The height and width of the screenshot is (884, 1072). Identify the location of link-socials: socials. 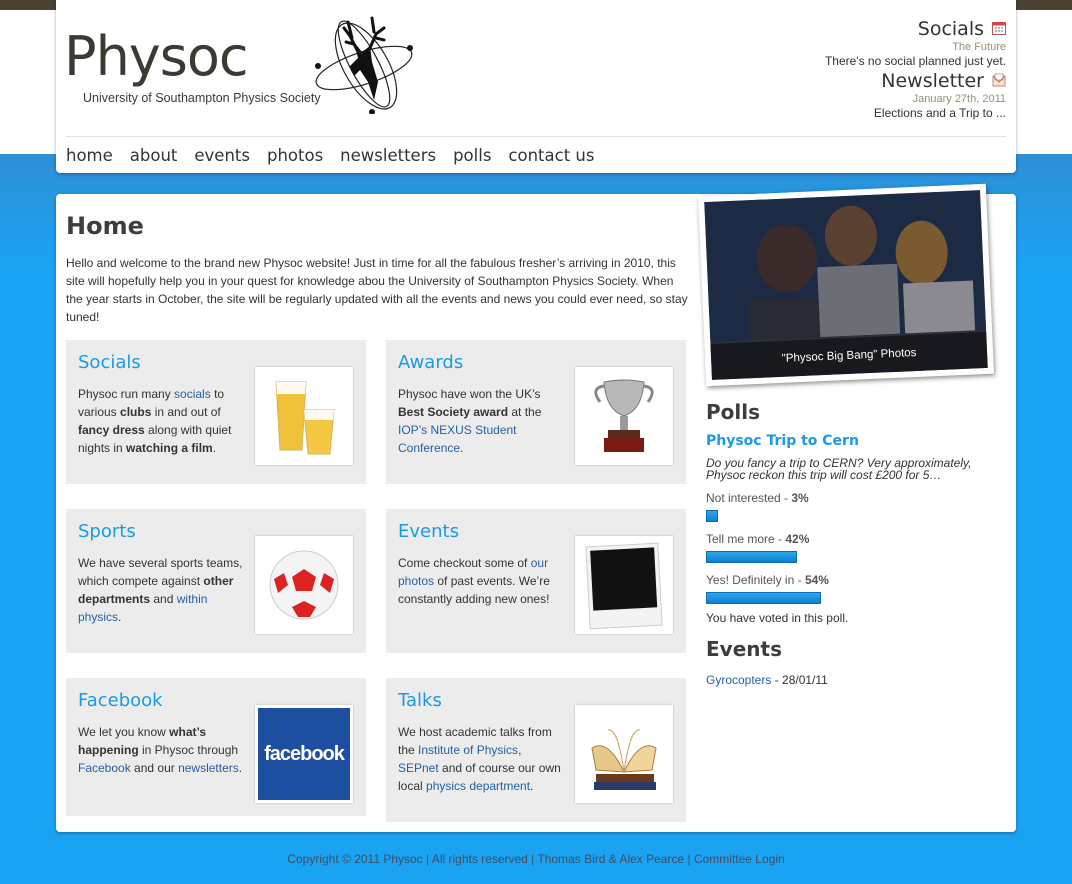
(192, 394).